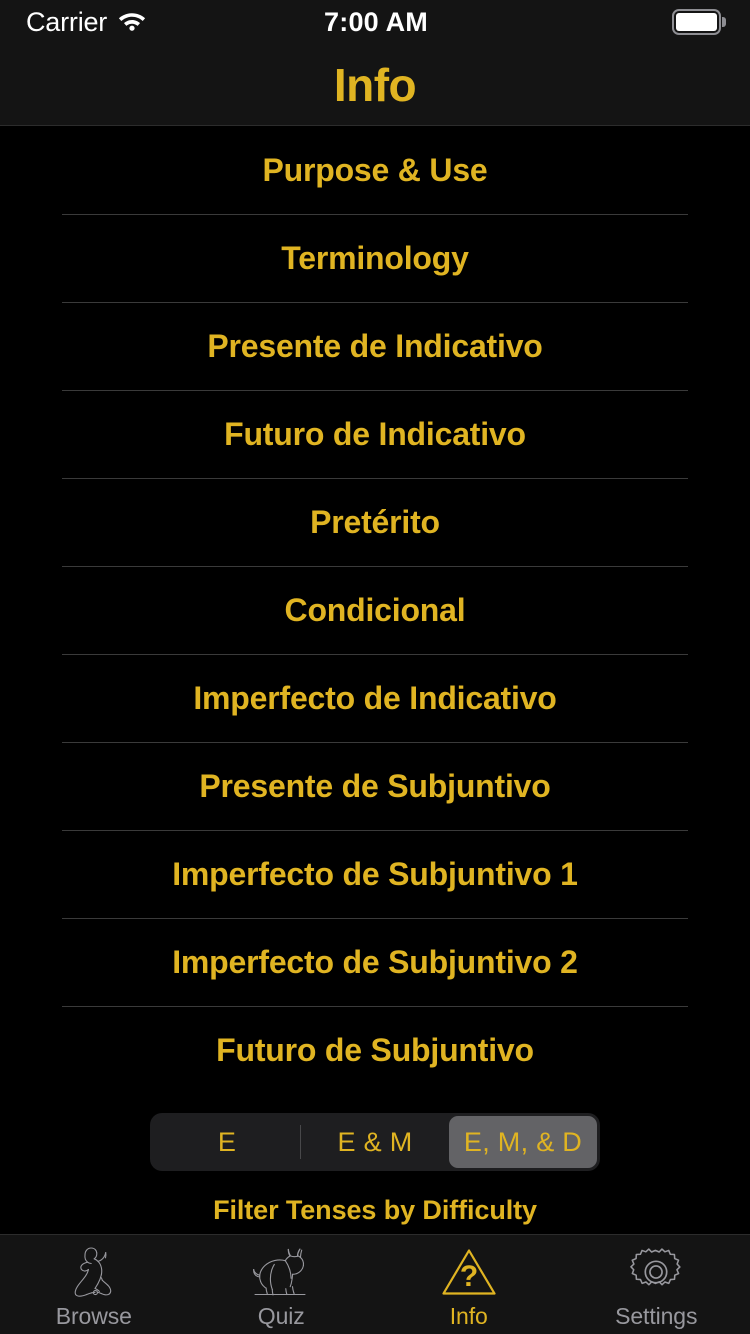 The image size is (750, 1334). I want to click on list-item-presente-de-indicativo: Presente de Indicativo, so click(375, 346).